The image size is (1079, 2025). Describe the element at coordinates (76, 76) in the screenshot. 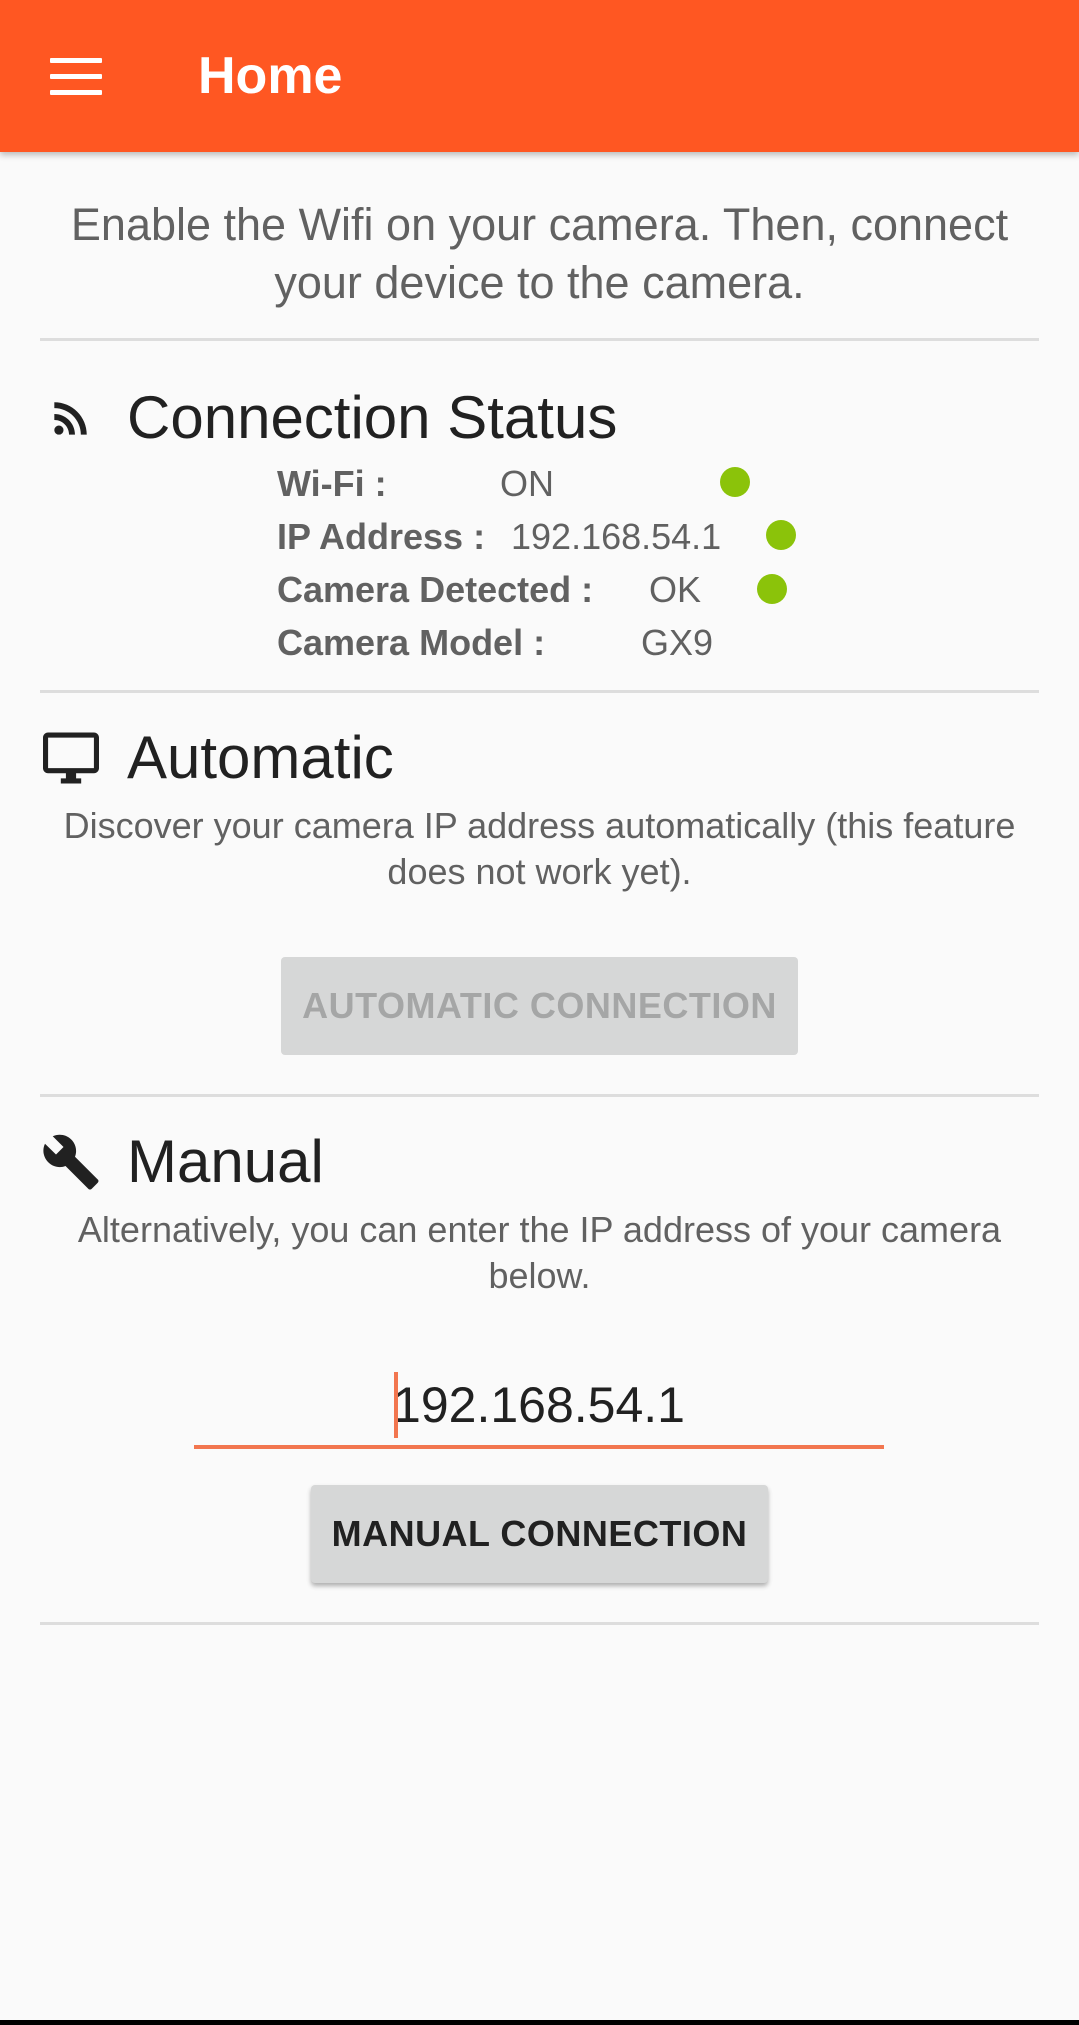

I see `hamburger-menu-icon` at that location.